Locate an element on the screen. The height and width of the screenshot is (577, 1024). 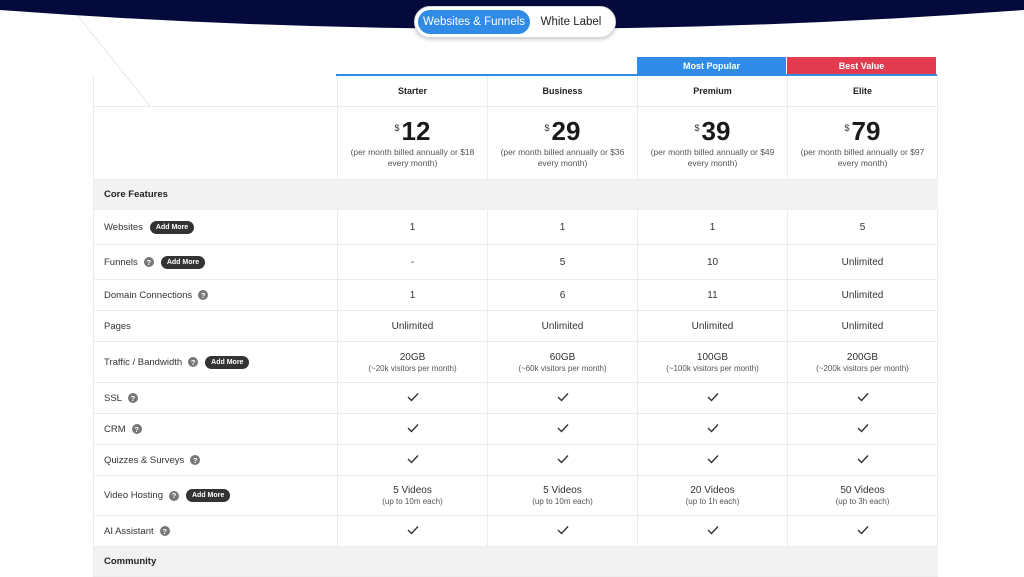
feature-row: Websites Add More 1 1 1 5 is located at coordinates (516, 227).